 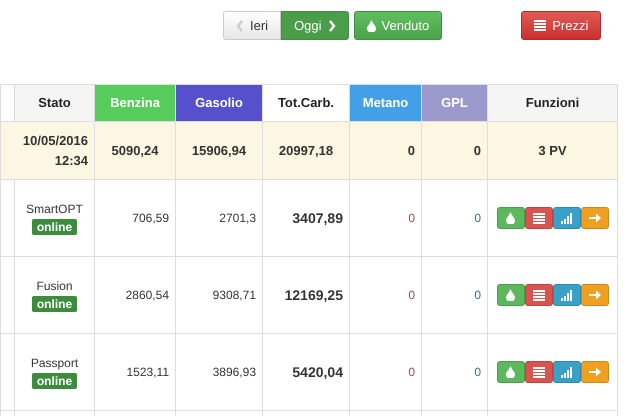 I want to click on column-header: Benzina, so click(x=135, y=103).